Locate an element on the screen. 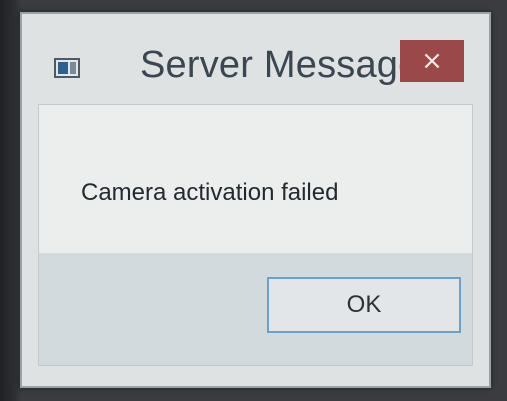  ok-button: OK is located at coordinates (364, 305).